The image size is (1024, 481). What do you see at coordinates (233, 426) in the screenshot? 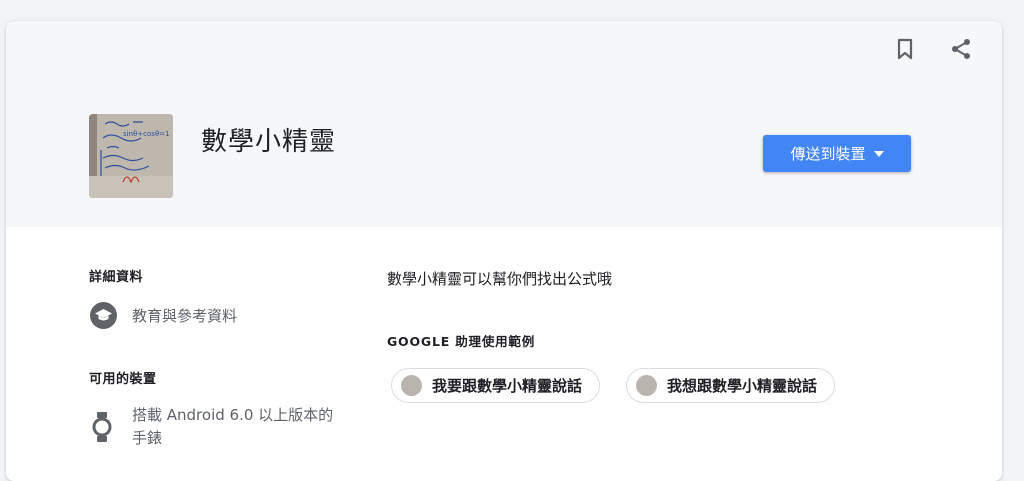
I see `device-label: 搭載 Android 6.0 以上版本的手錶` at bounding box center [233, 426].